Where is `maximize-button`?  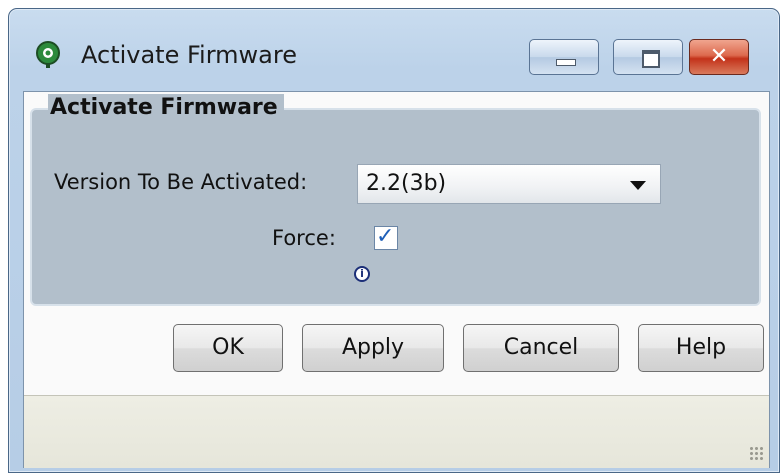 maximize-button is located at coordinates (648, 57).